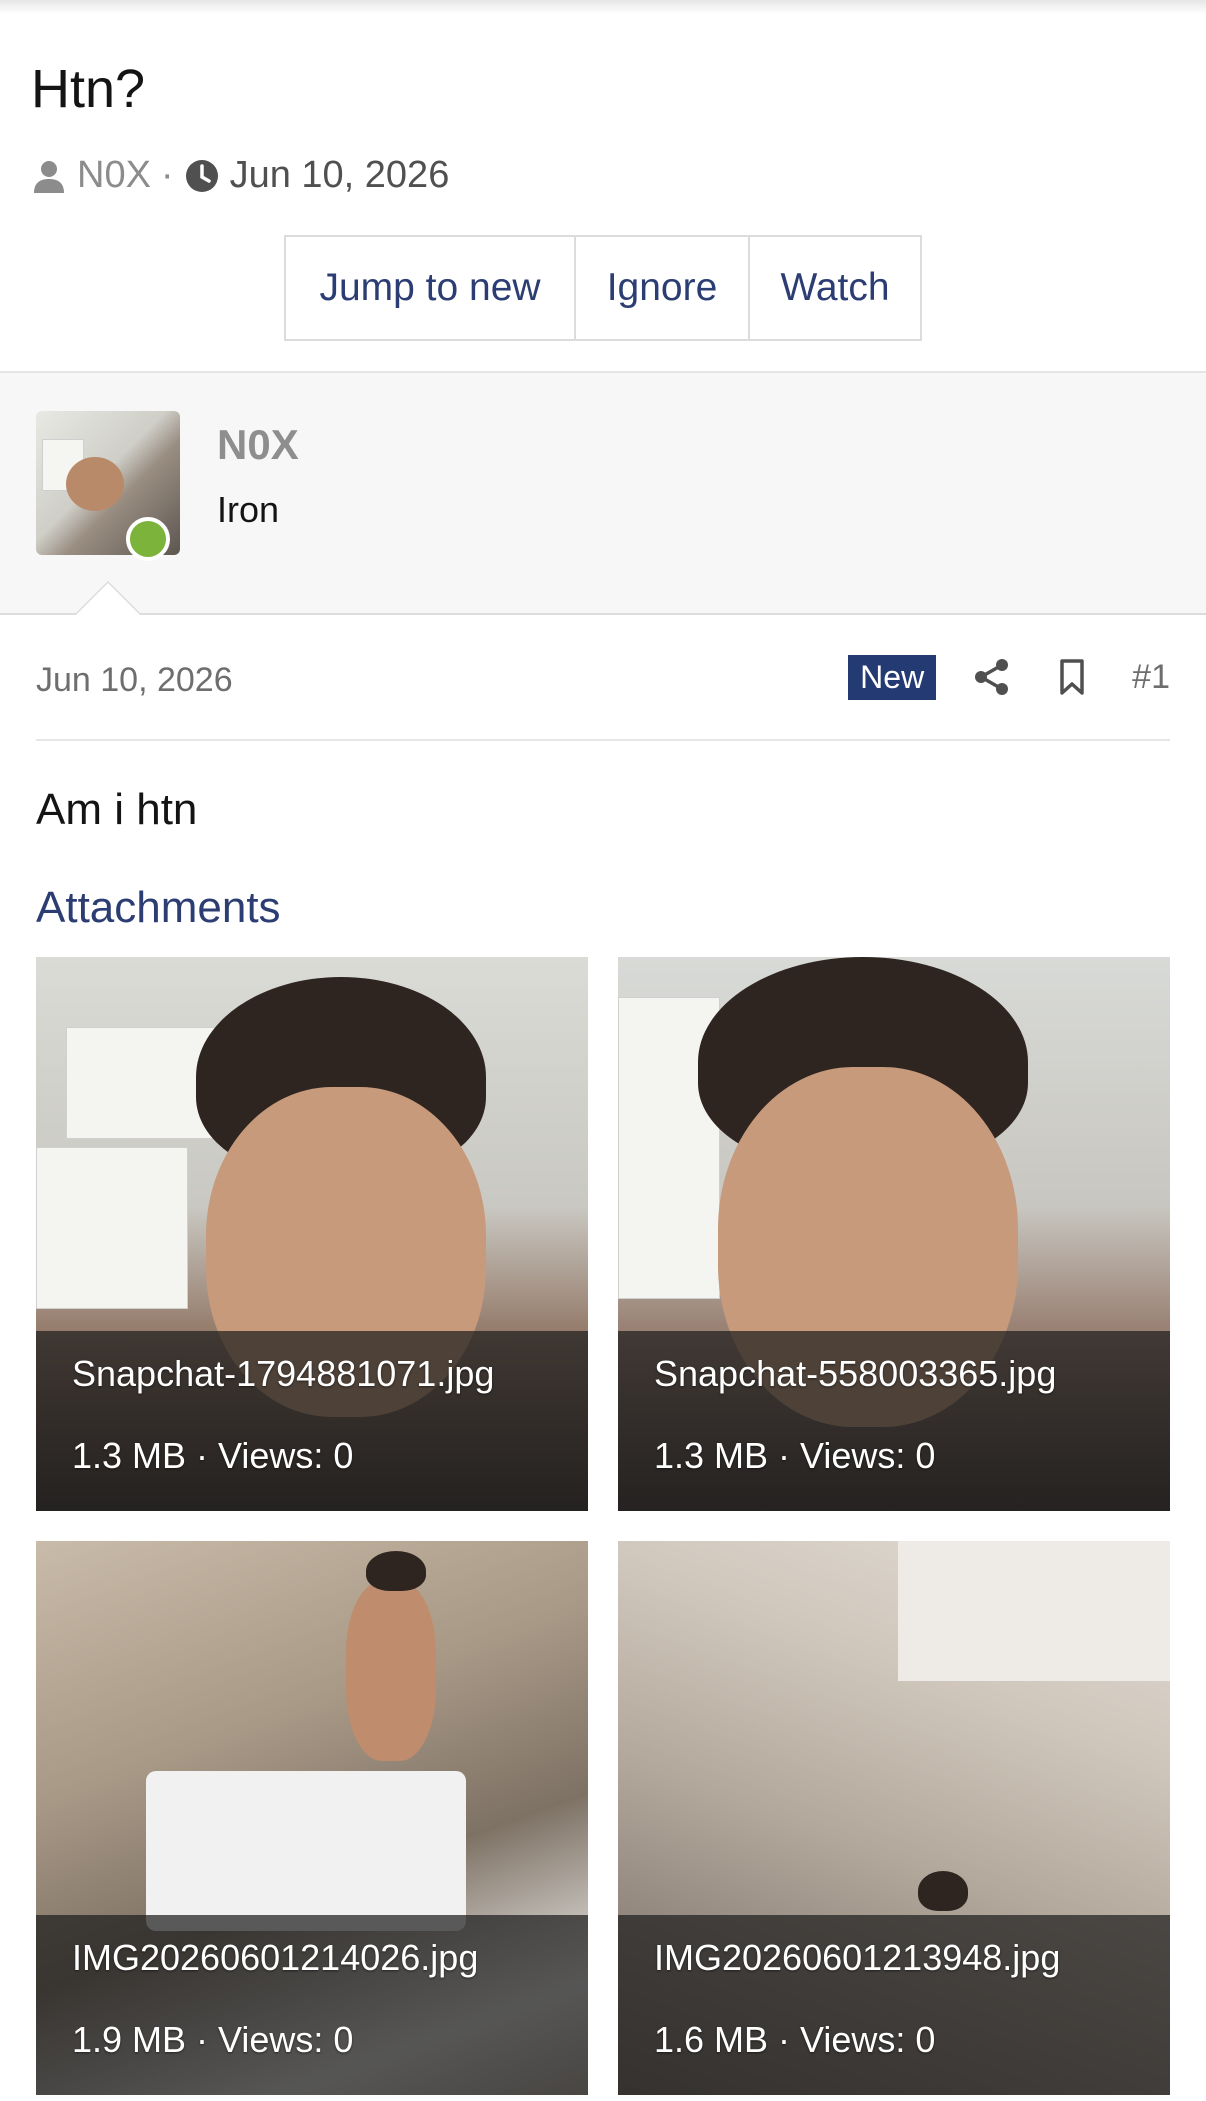 This screenshot has width=1206, height=2101. I want to click on clock-icon, so click(202, 176).